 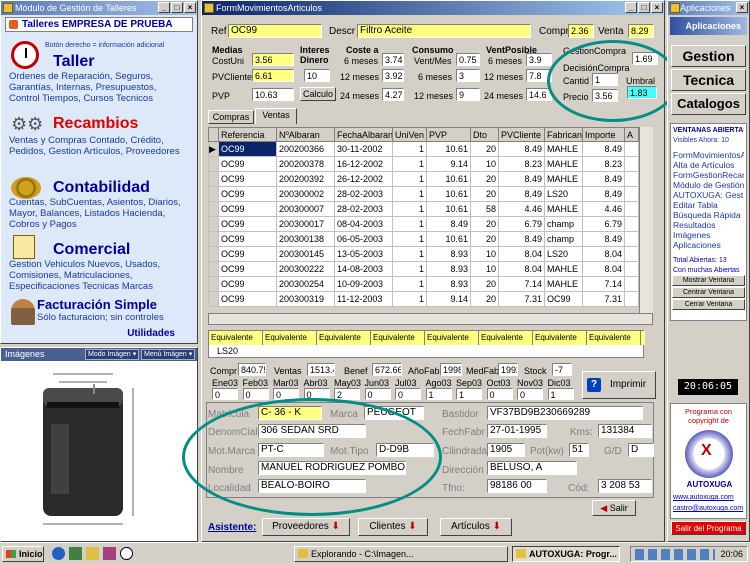 What do you see at coordinates (532, 468) in the screenshot?
I see `direccion-field: BELUSO, A` at bounding box center [532, 468].